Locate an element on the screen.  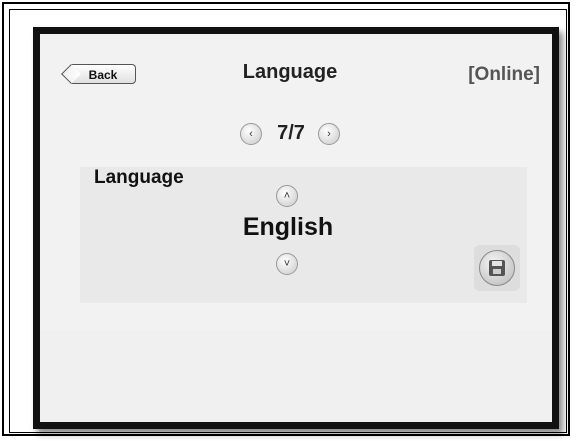
next-page-button: › is located at coordinates (329, 134).